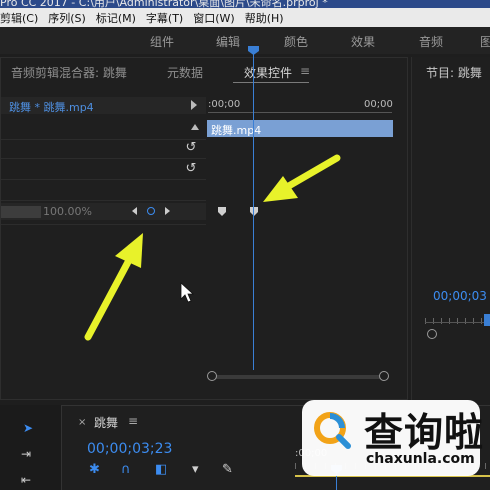  What do you see at coordinates (378, 104) in the screenshot?
I see `timeline-end-timecode: 00;00` at bounding box center [378, 104].